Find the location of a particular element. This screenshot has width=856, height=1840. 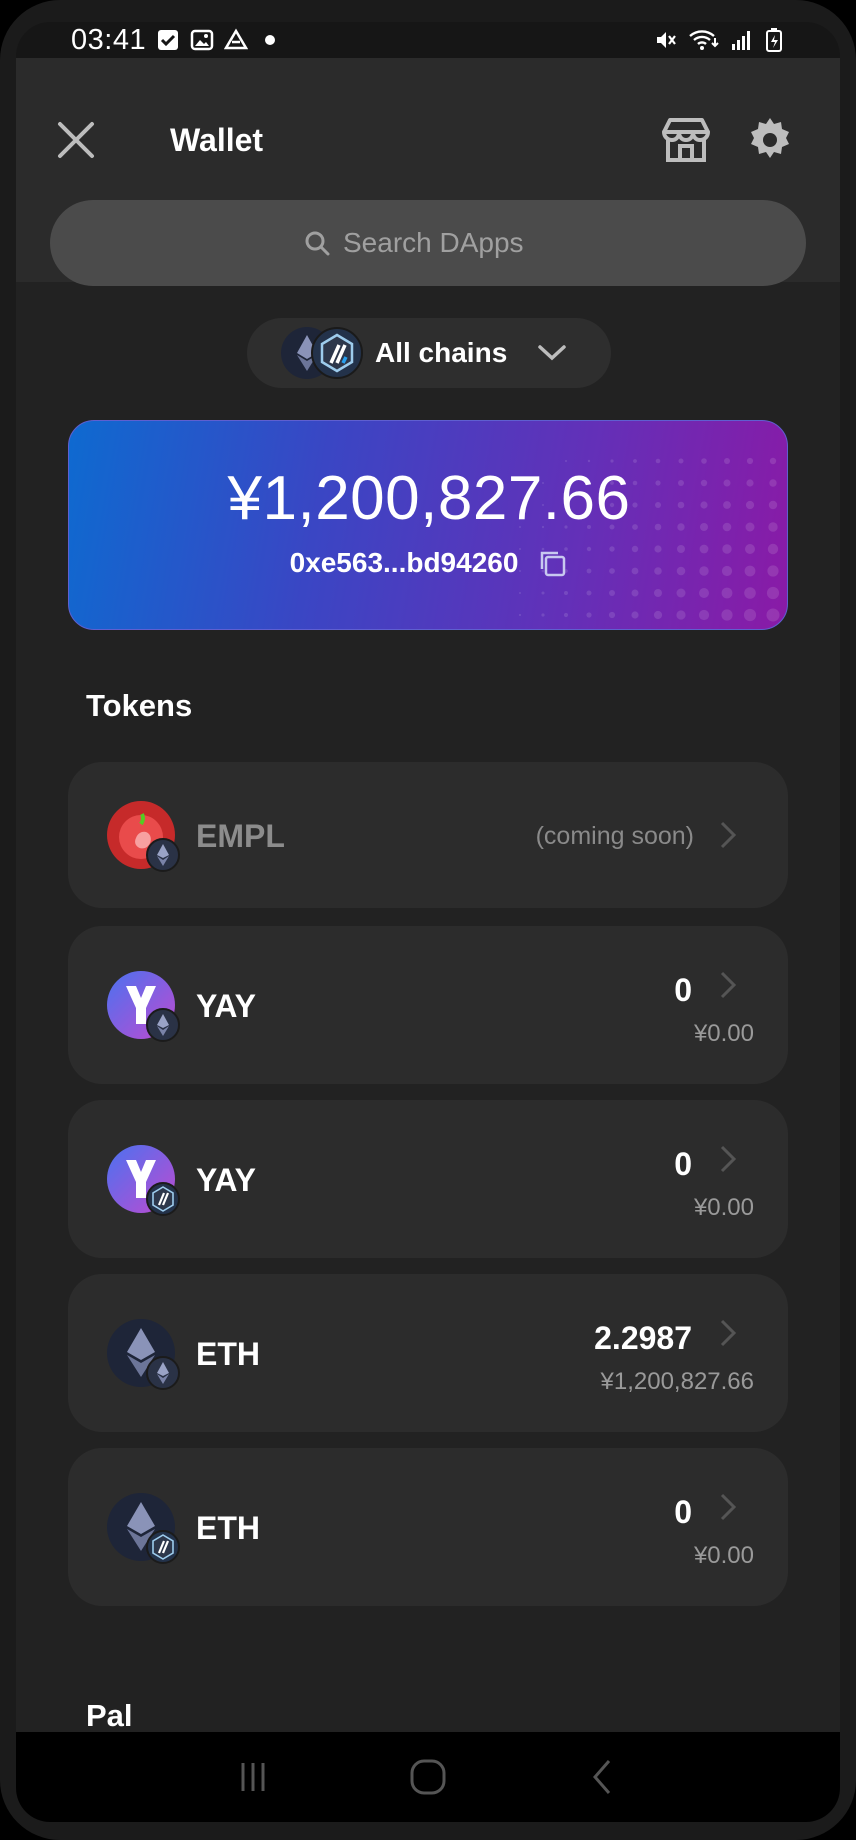

status-time: 03:41 is located at coordinates (109, 39).